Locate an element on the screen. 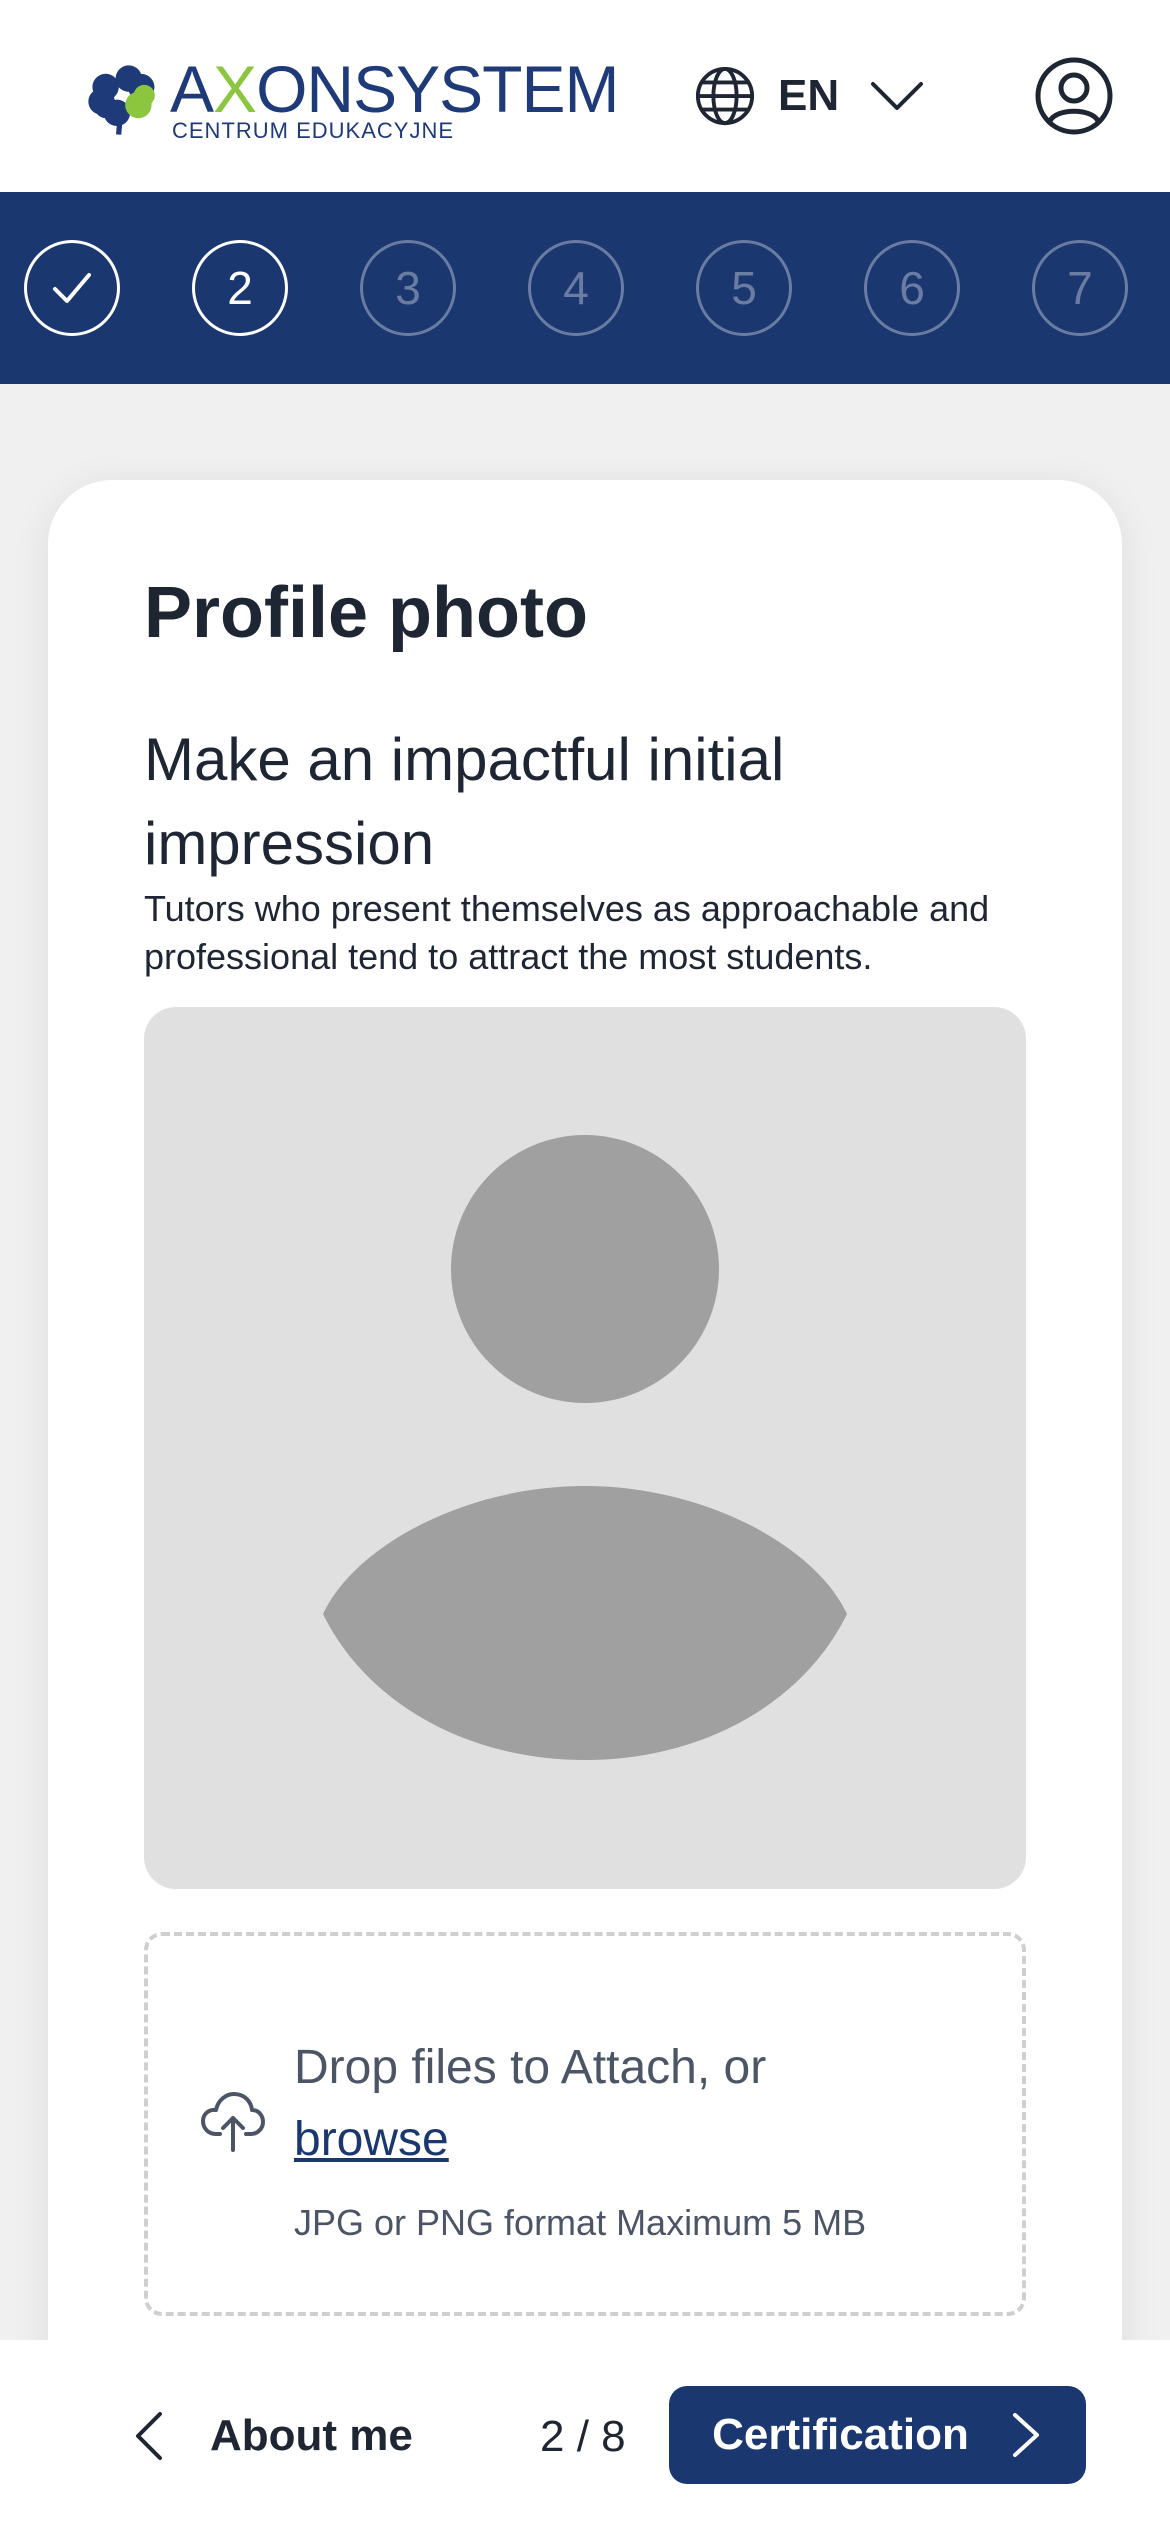  dropzone-prompt-text: Drop files to Attach, or is located at coordinates (530, 2067).